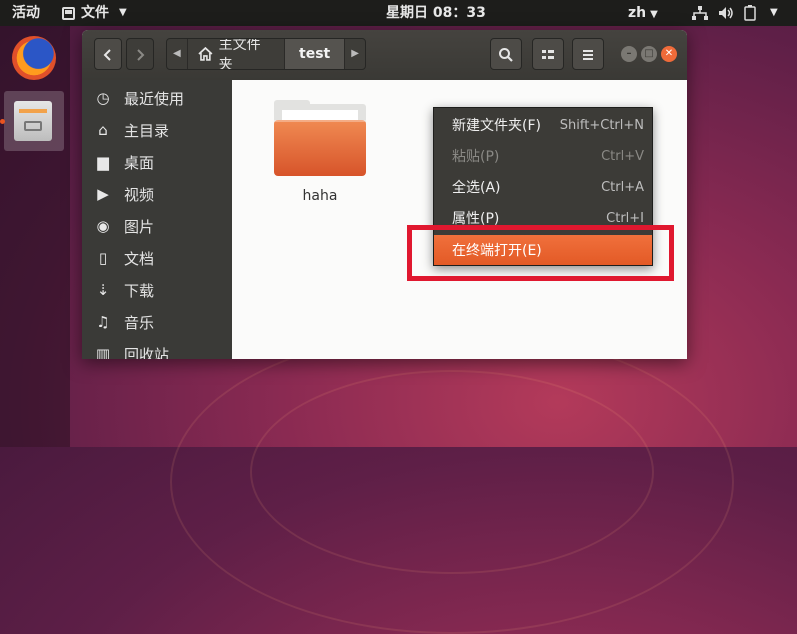  What do you see at coordinates (543, 156) in the screenshot?
I see `menu-item-paste: 粘贴(P) Ctrl+V` at bounding box center [543, 156].